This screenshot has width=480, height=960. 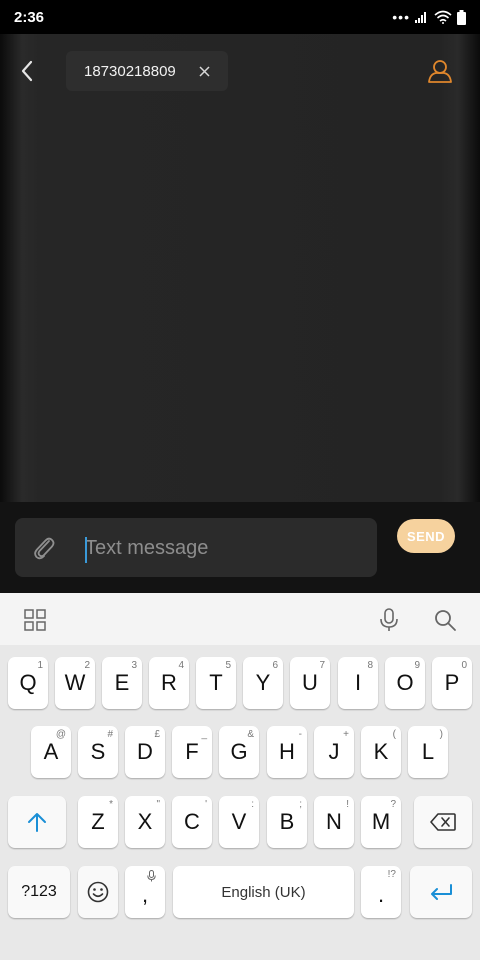 What do you see at coordinates (192, 752) in the screenshot?
I see `key-f: F _` at bounding box center [192, 752].